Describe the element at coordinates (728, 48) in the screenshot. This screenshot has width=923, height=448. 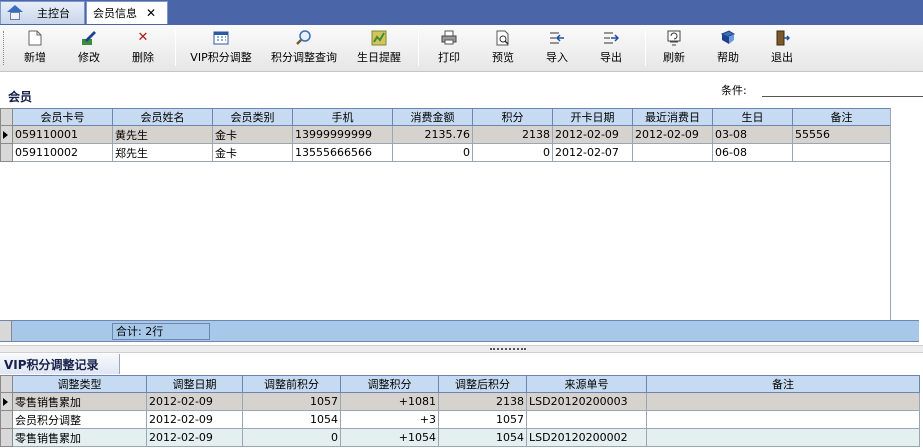
I see `help-button: 帮助` at that location.